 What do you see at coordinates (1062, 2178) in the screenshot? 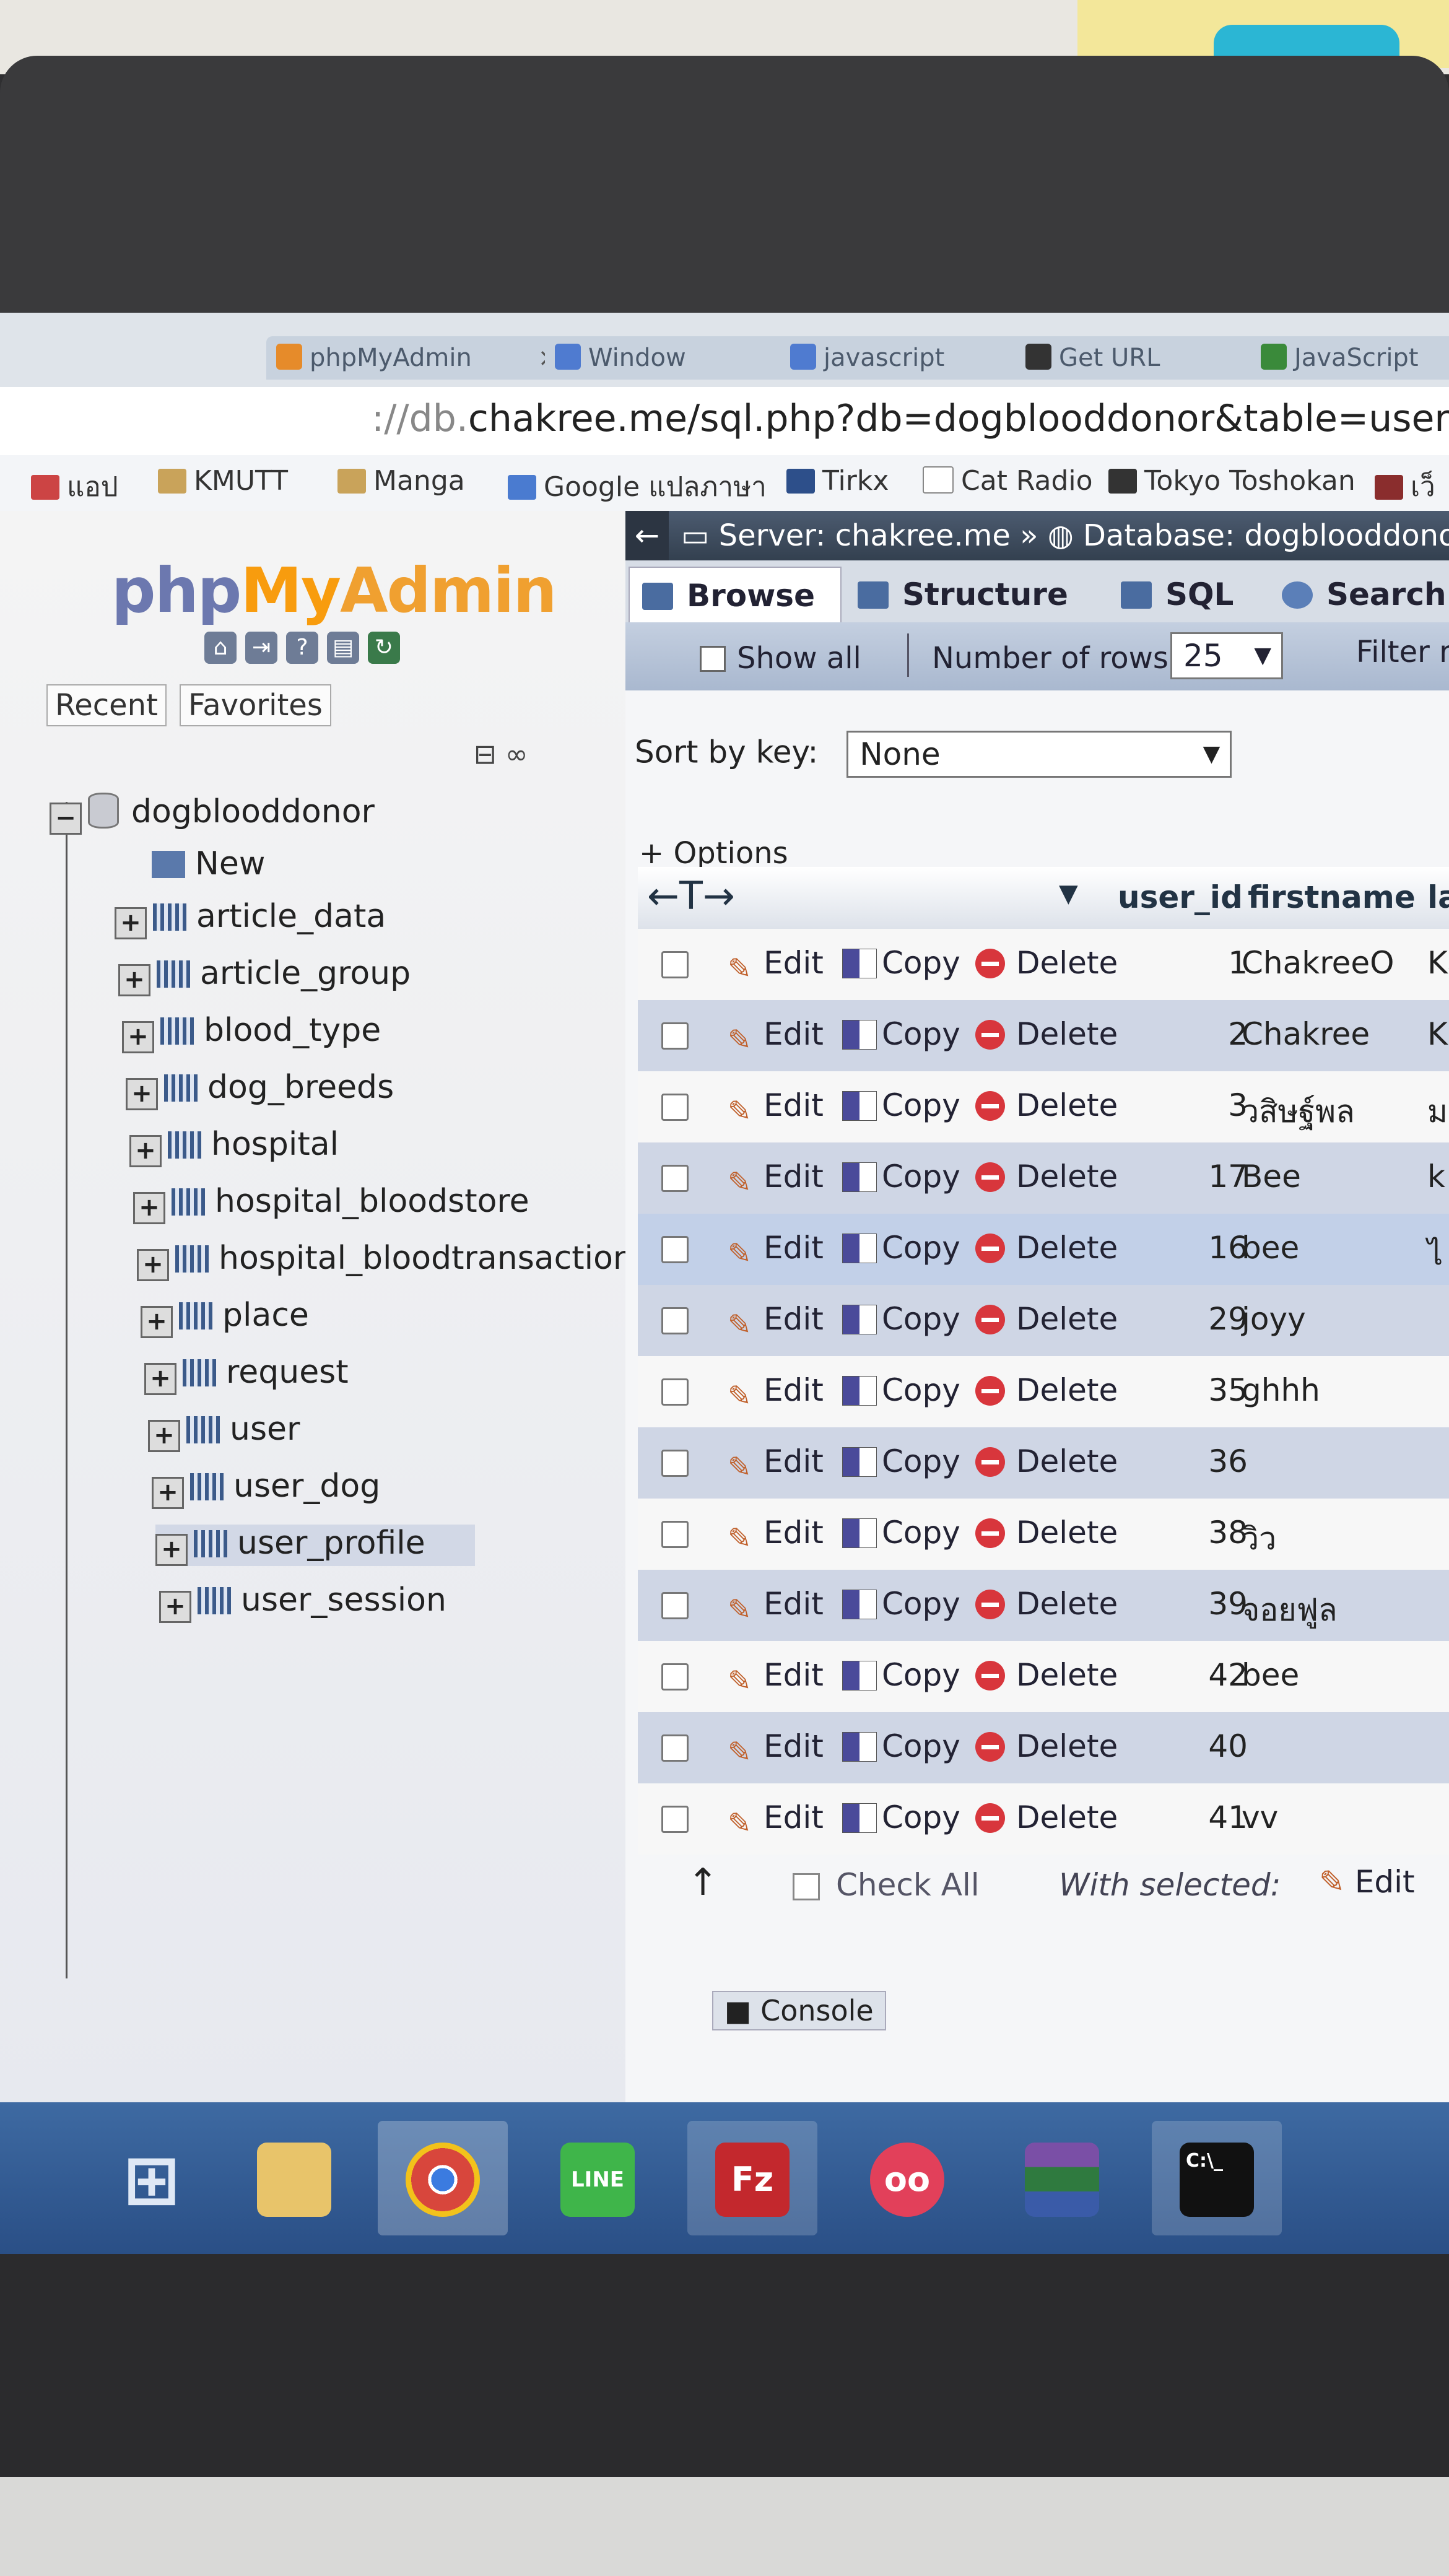
I see `taskbar-winrar` at bounding box center [1062, 2178].